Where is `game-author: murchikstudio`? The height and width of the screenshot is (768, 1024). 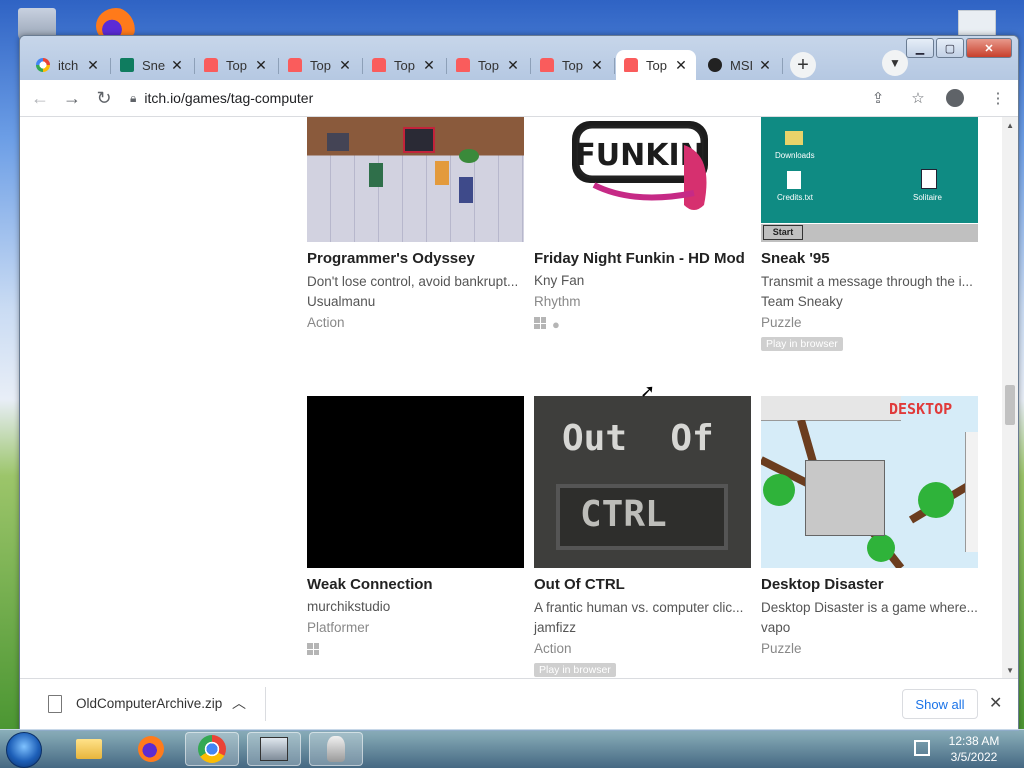
game-author: murchikstudio is located at coordinates (415, 606).